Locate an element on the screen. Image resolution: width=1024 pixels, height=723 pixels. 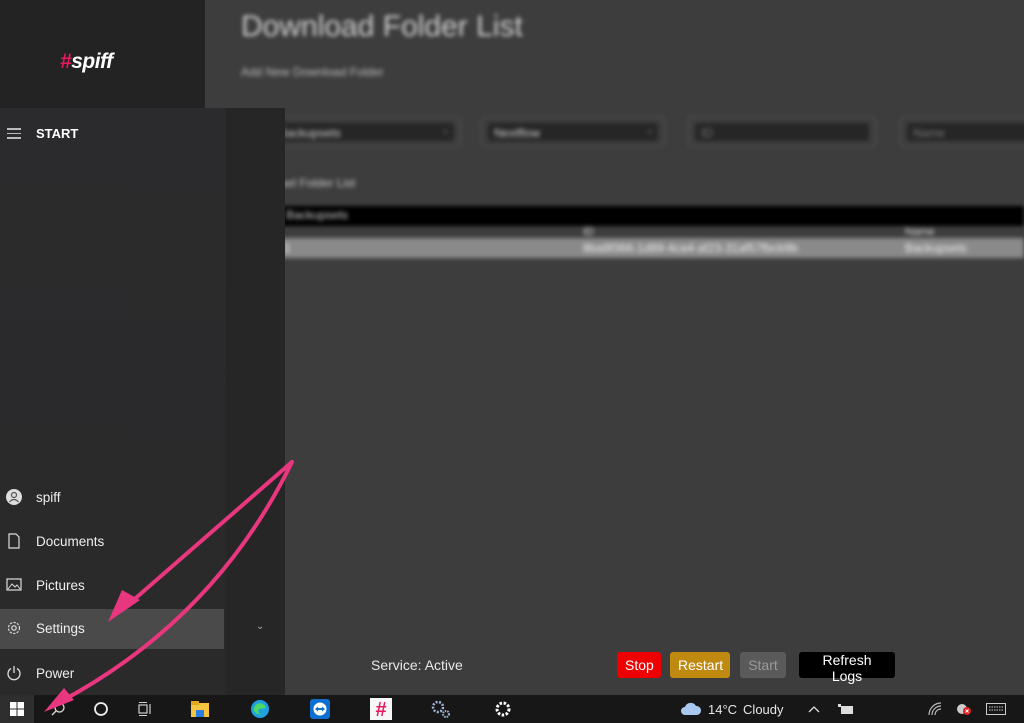
table-group-header: Backupsets is located at coordinates (652, 216).